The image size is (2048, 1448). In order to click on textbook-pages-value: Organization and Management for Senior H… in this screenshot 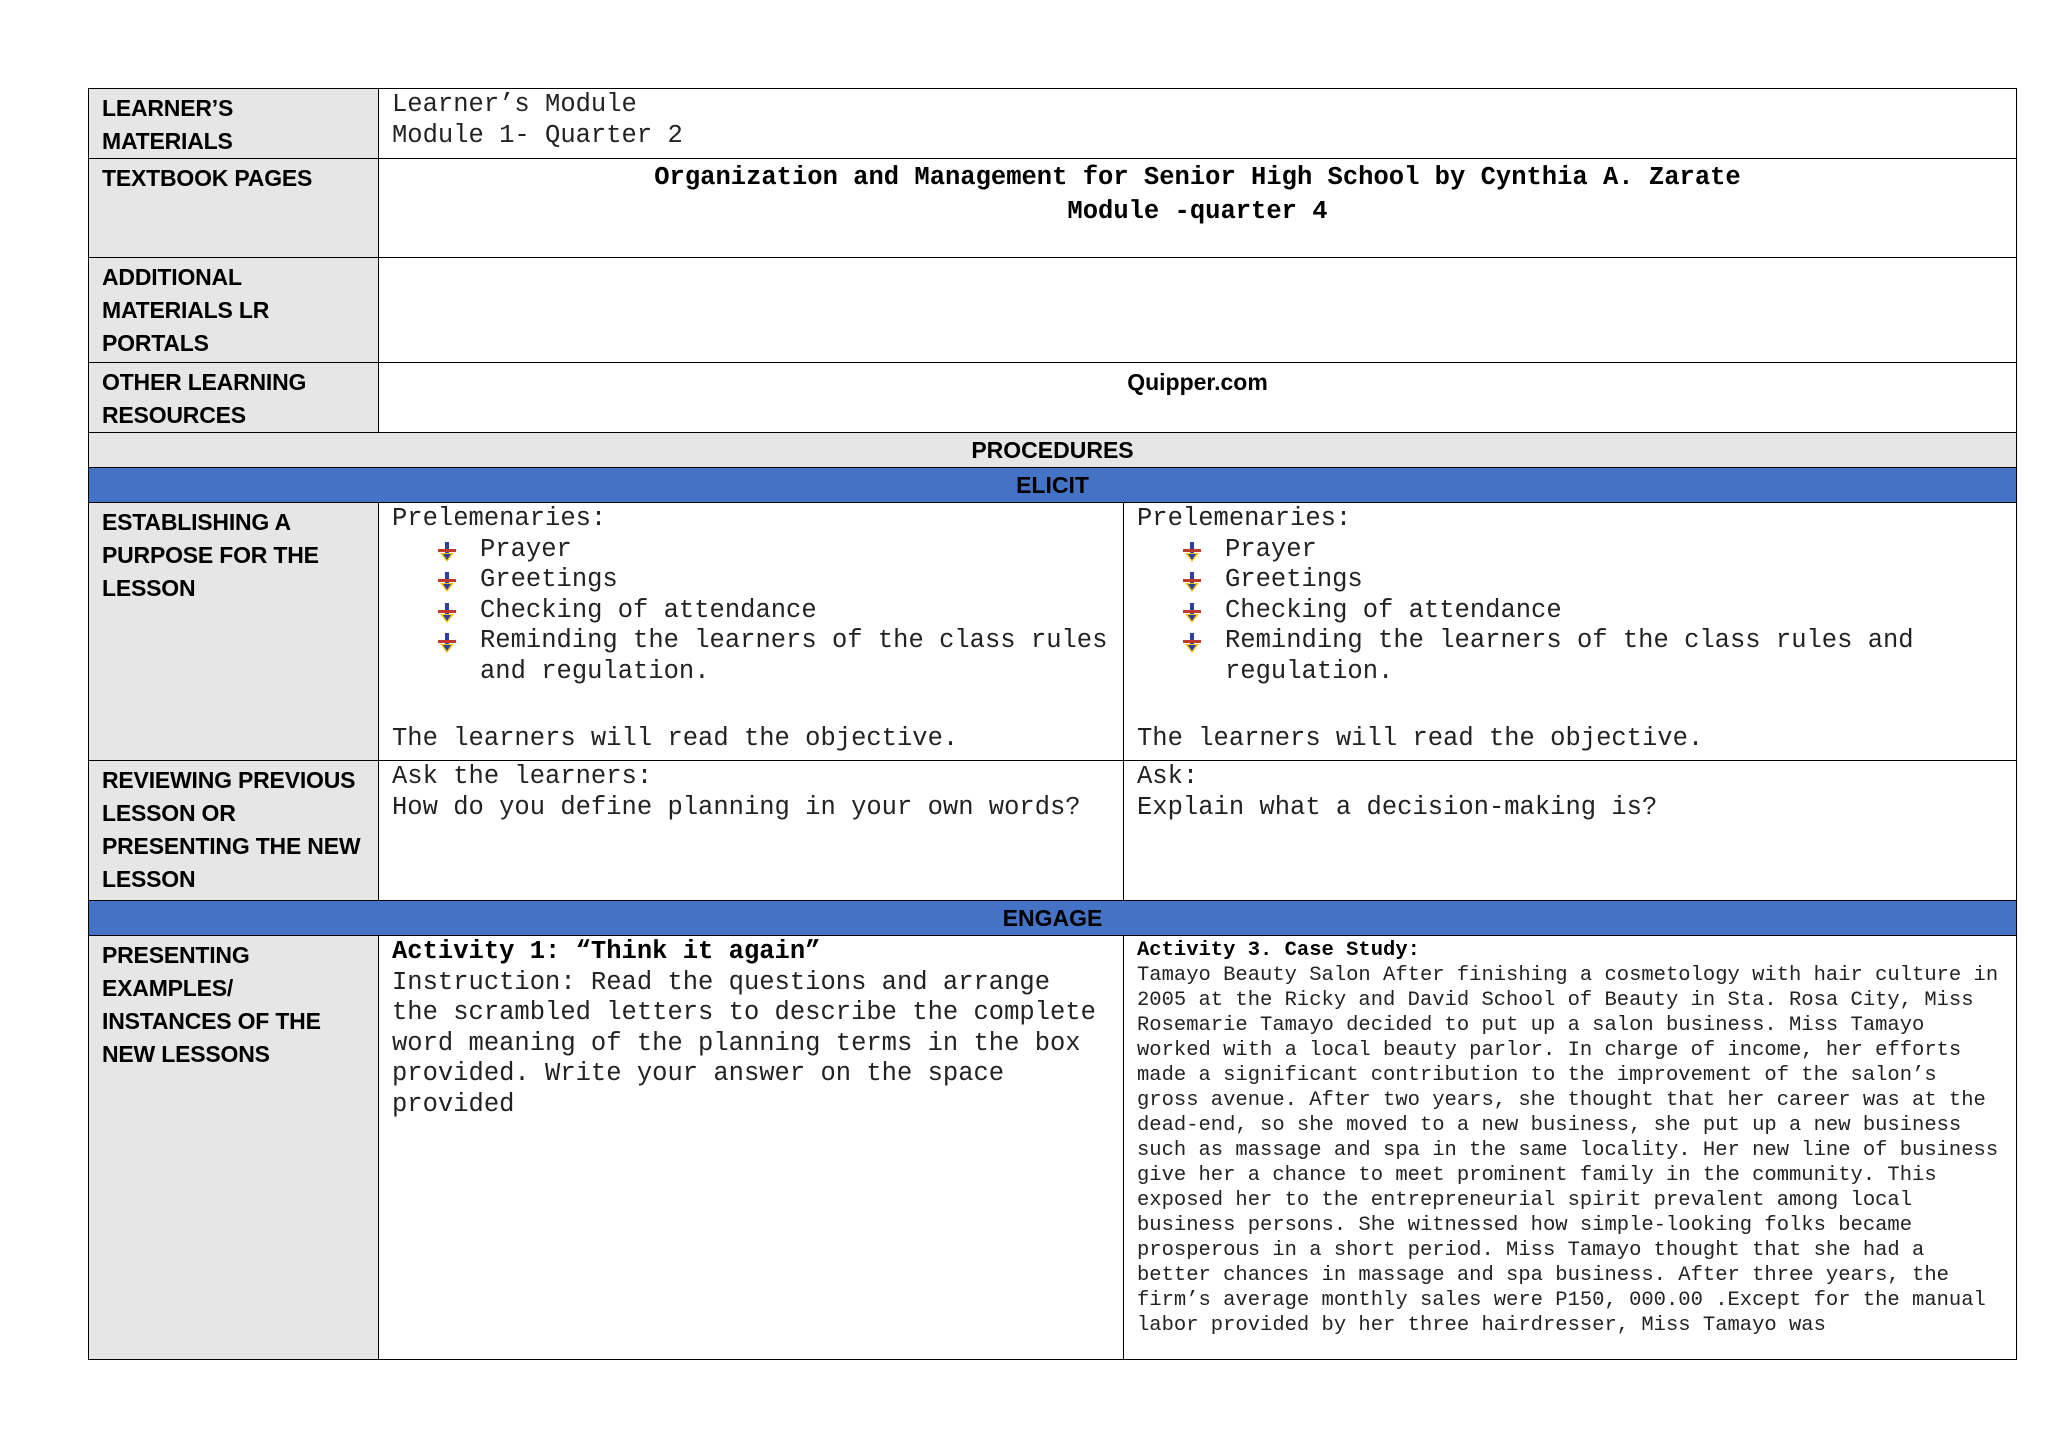, I will do `click(1197, 208)`.